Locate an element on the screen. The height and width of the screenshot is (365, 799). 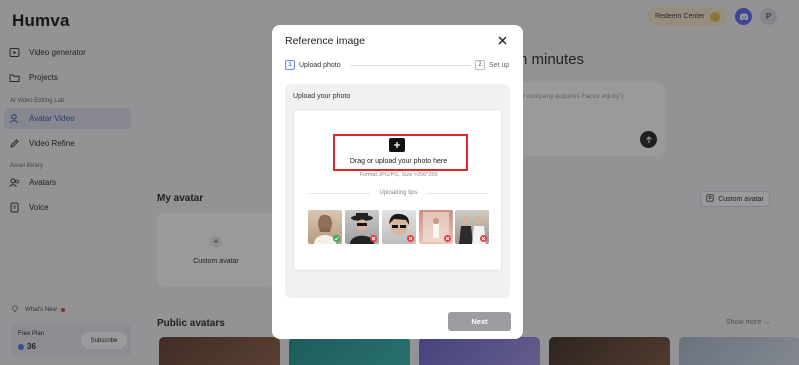
step-2-badge: 2 is located at coordinates (480, 65).